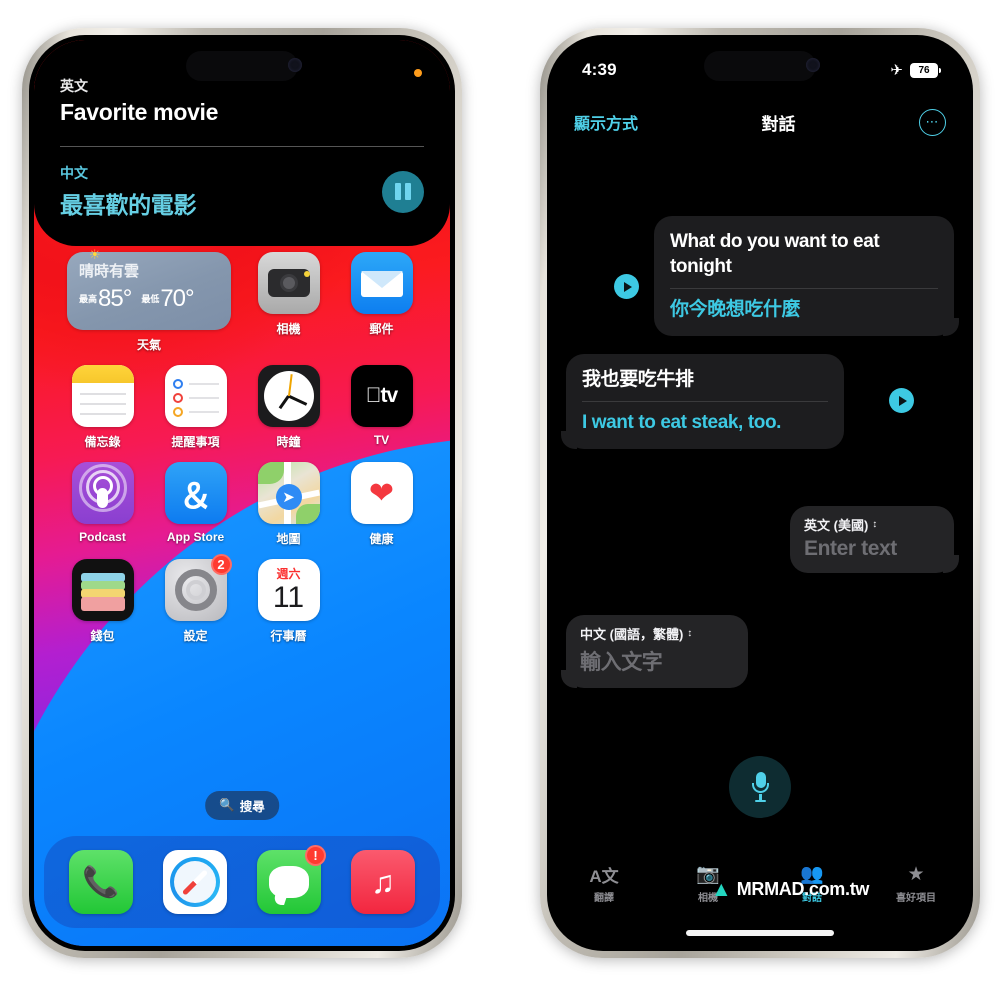  What do you see at coordinates (242, 882) in the screenshot?
I see `home-dock: 📞 ! ♫` at bounding box center [242, 882].